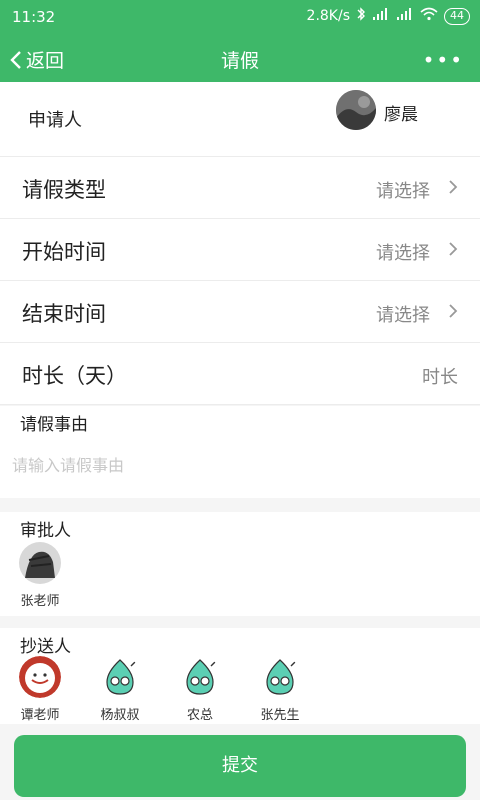 This screenshot has height=800, width=480. I want to click on cc-section: 抄送人 谭老师 杨叔叔 农总 张先生, so click(240, 676).